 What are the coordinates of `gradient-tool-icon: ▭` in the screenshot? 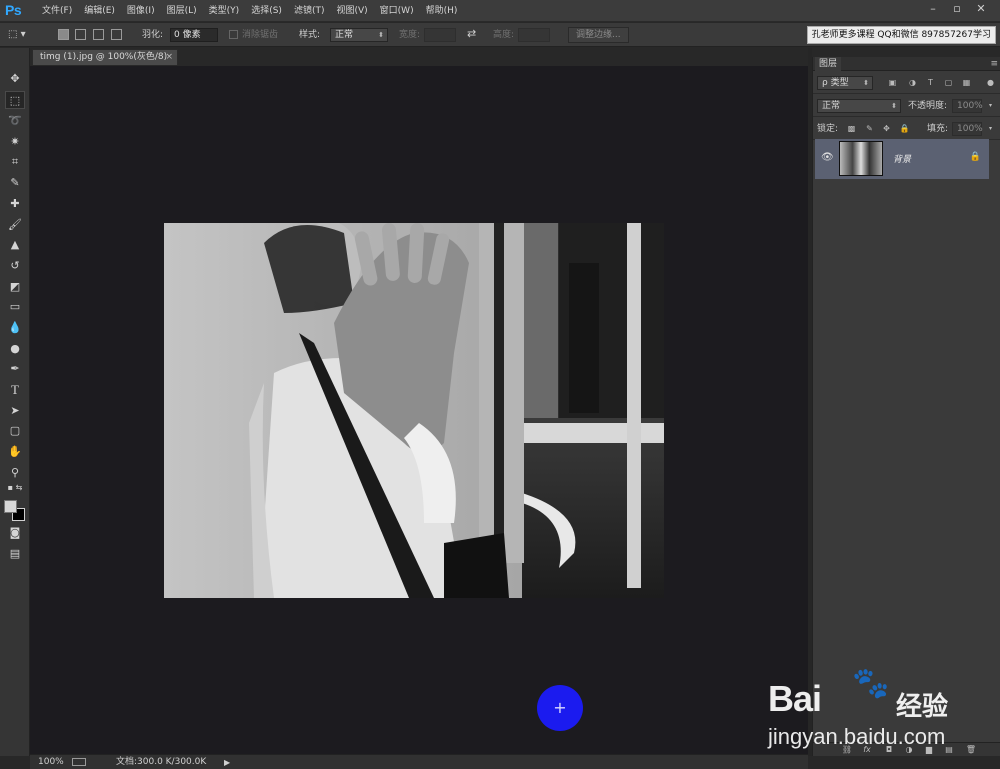 It's located at (15, 307).